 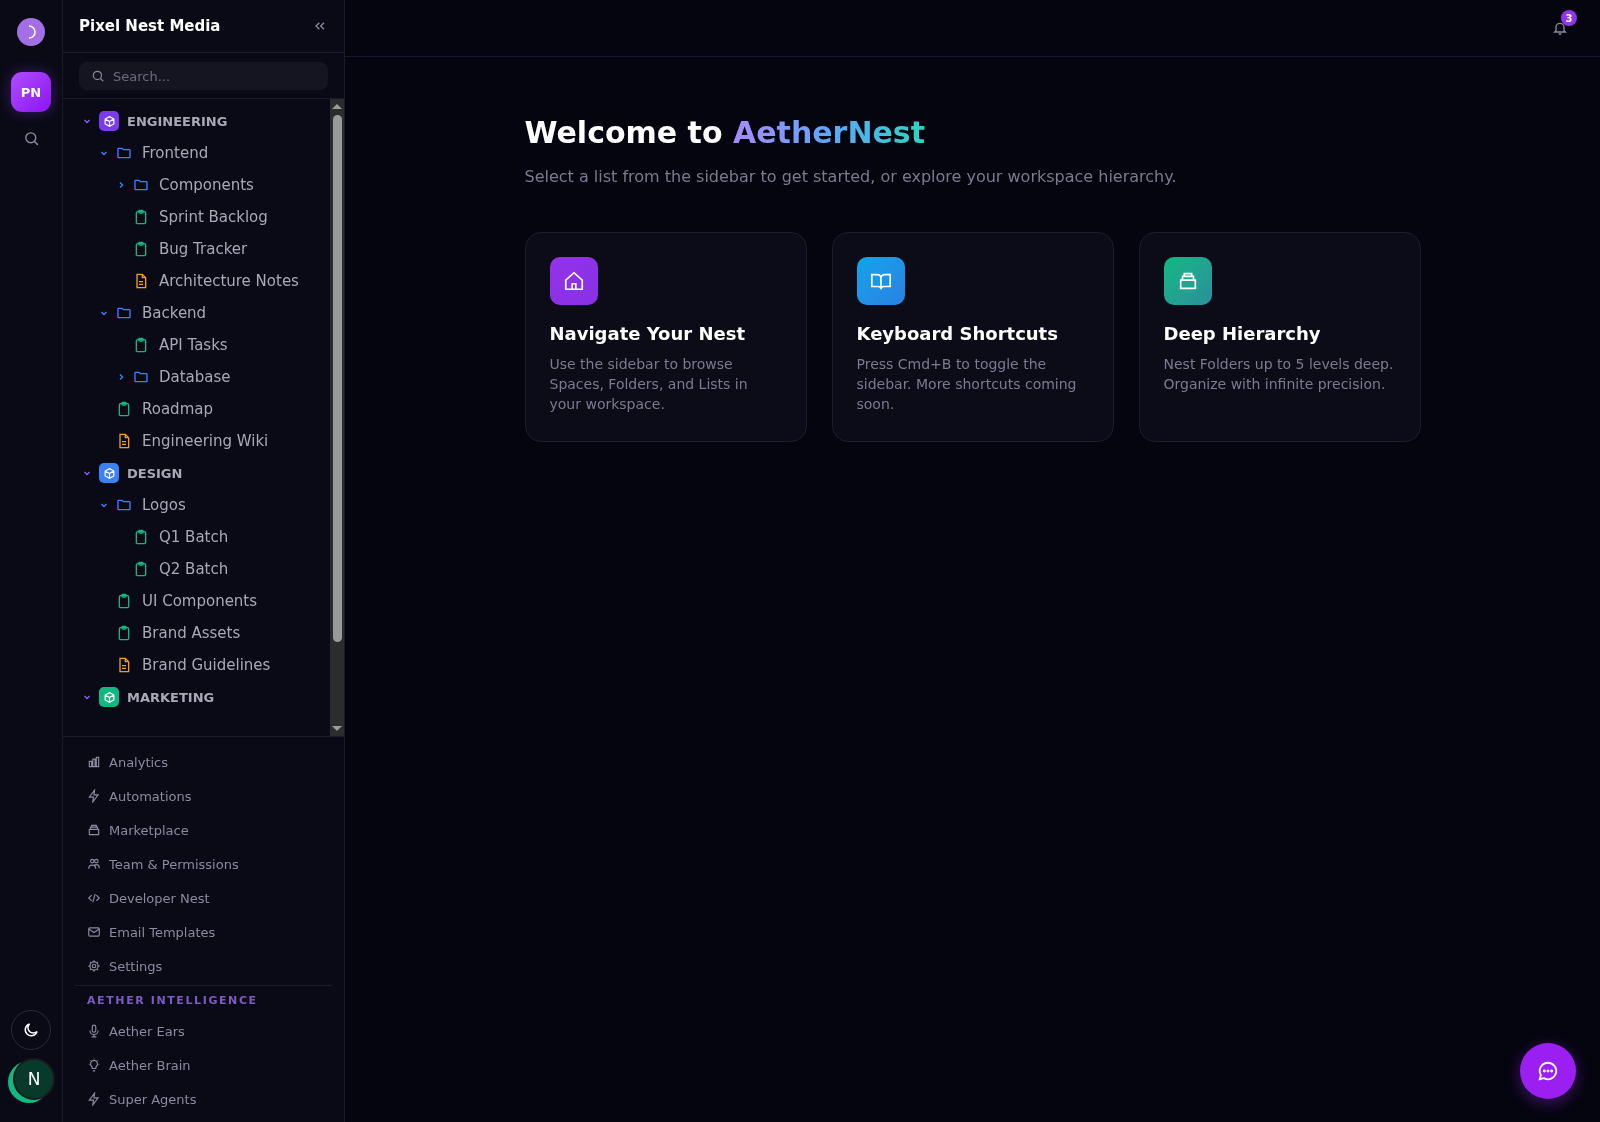 What do you see at coordinates (196, 569) in the screenshot?
I see `tree-item: Q2 Batch` at bounding box center [196, 569].